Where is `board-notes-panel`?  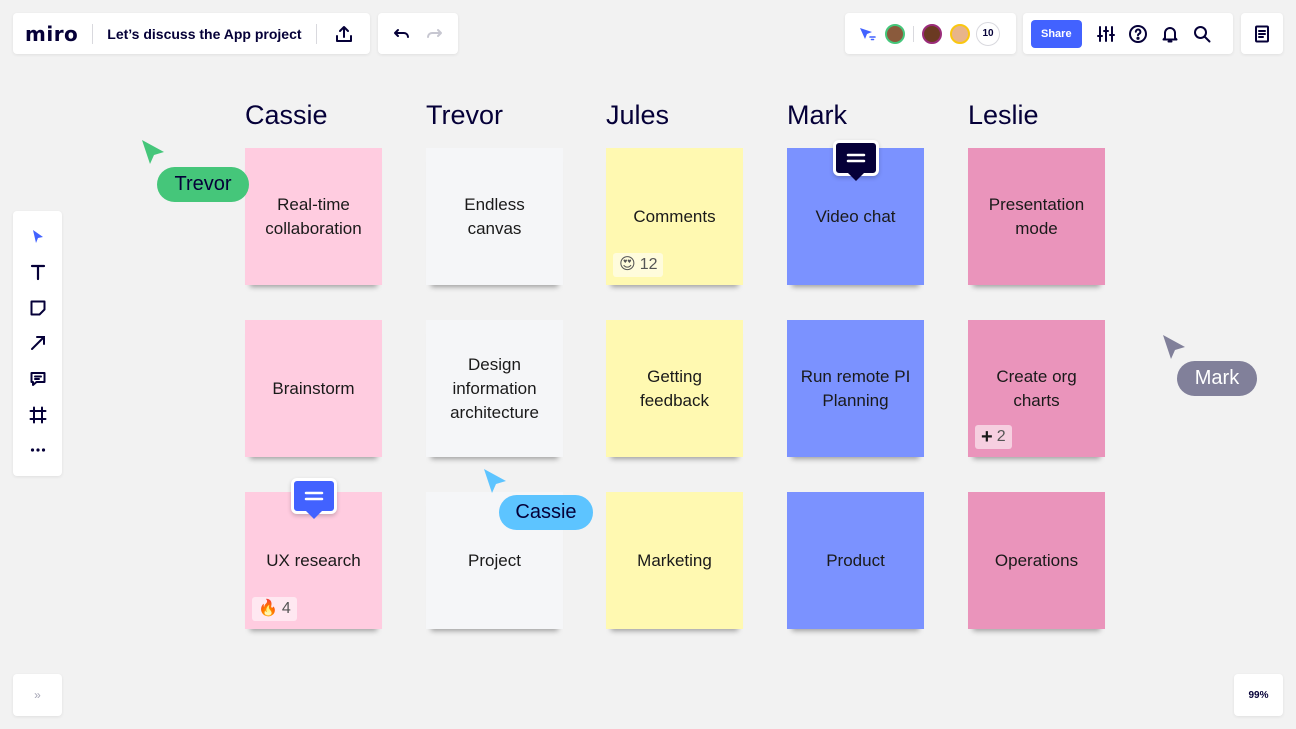 board-notes-panel is located at coordinates (1262, 33).